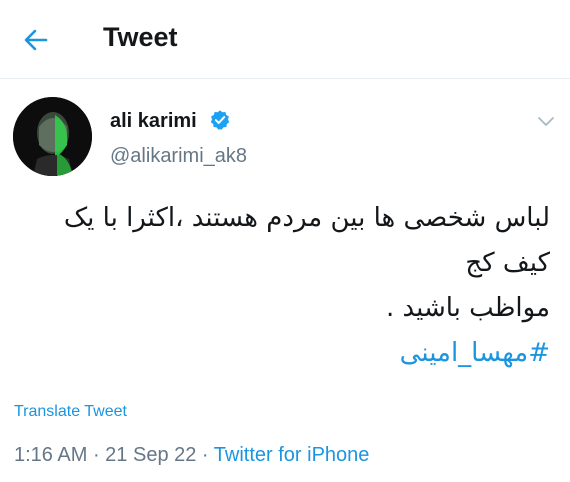 Image resolution: width=570 pixels, height=482 pixels. What do you see at coordinates (220, 120) in the screenshot?
I see `verified-badge-icon` at bounding box center [220, 120].